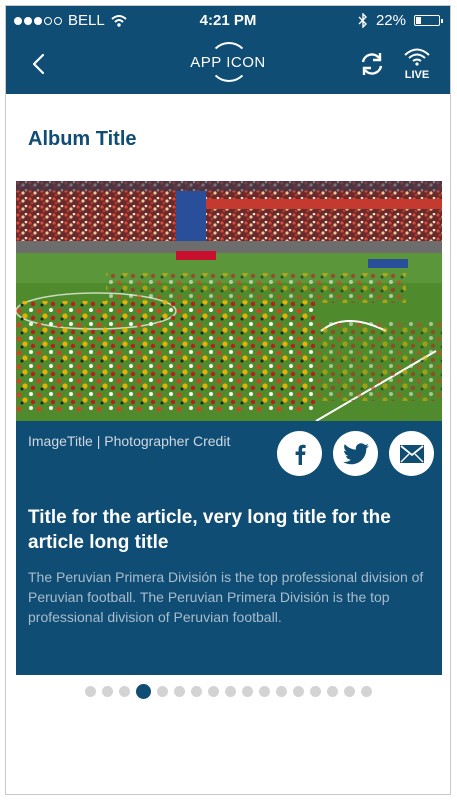  I want to click on page-dot-active, so click(143, 691).